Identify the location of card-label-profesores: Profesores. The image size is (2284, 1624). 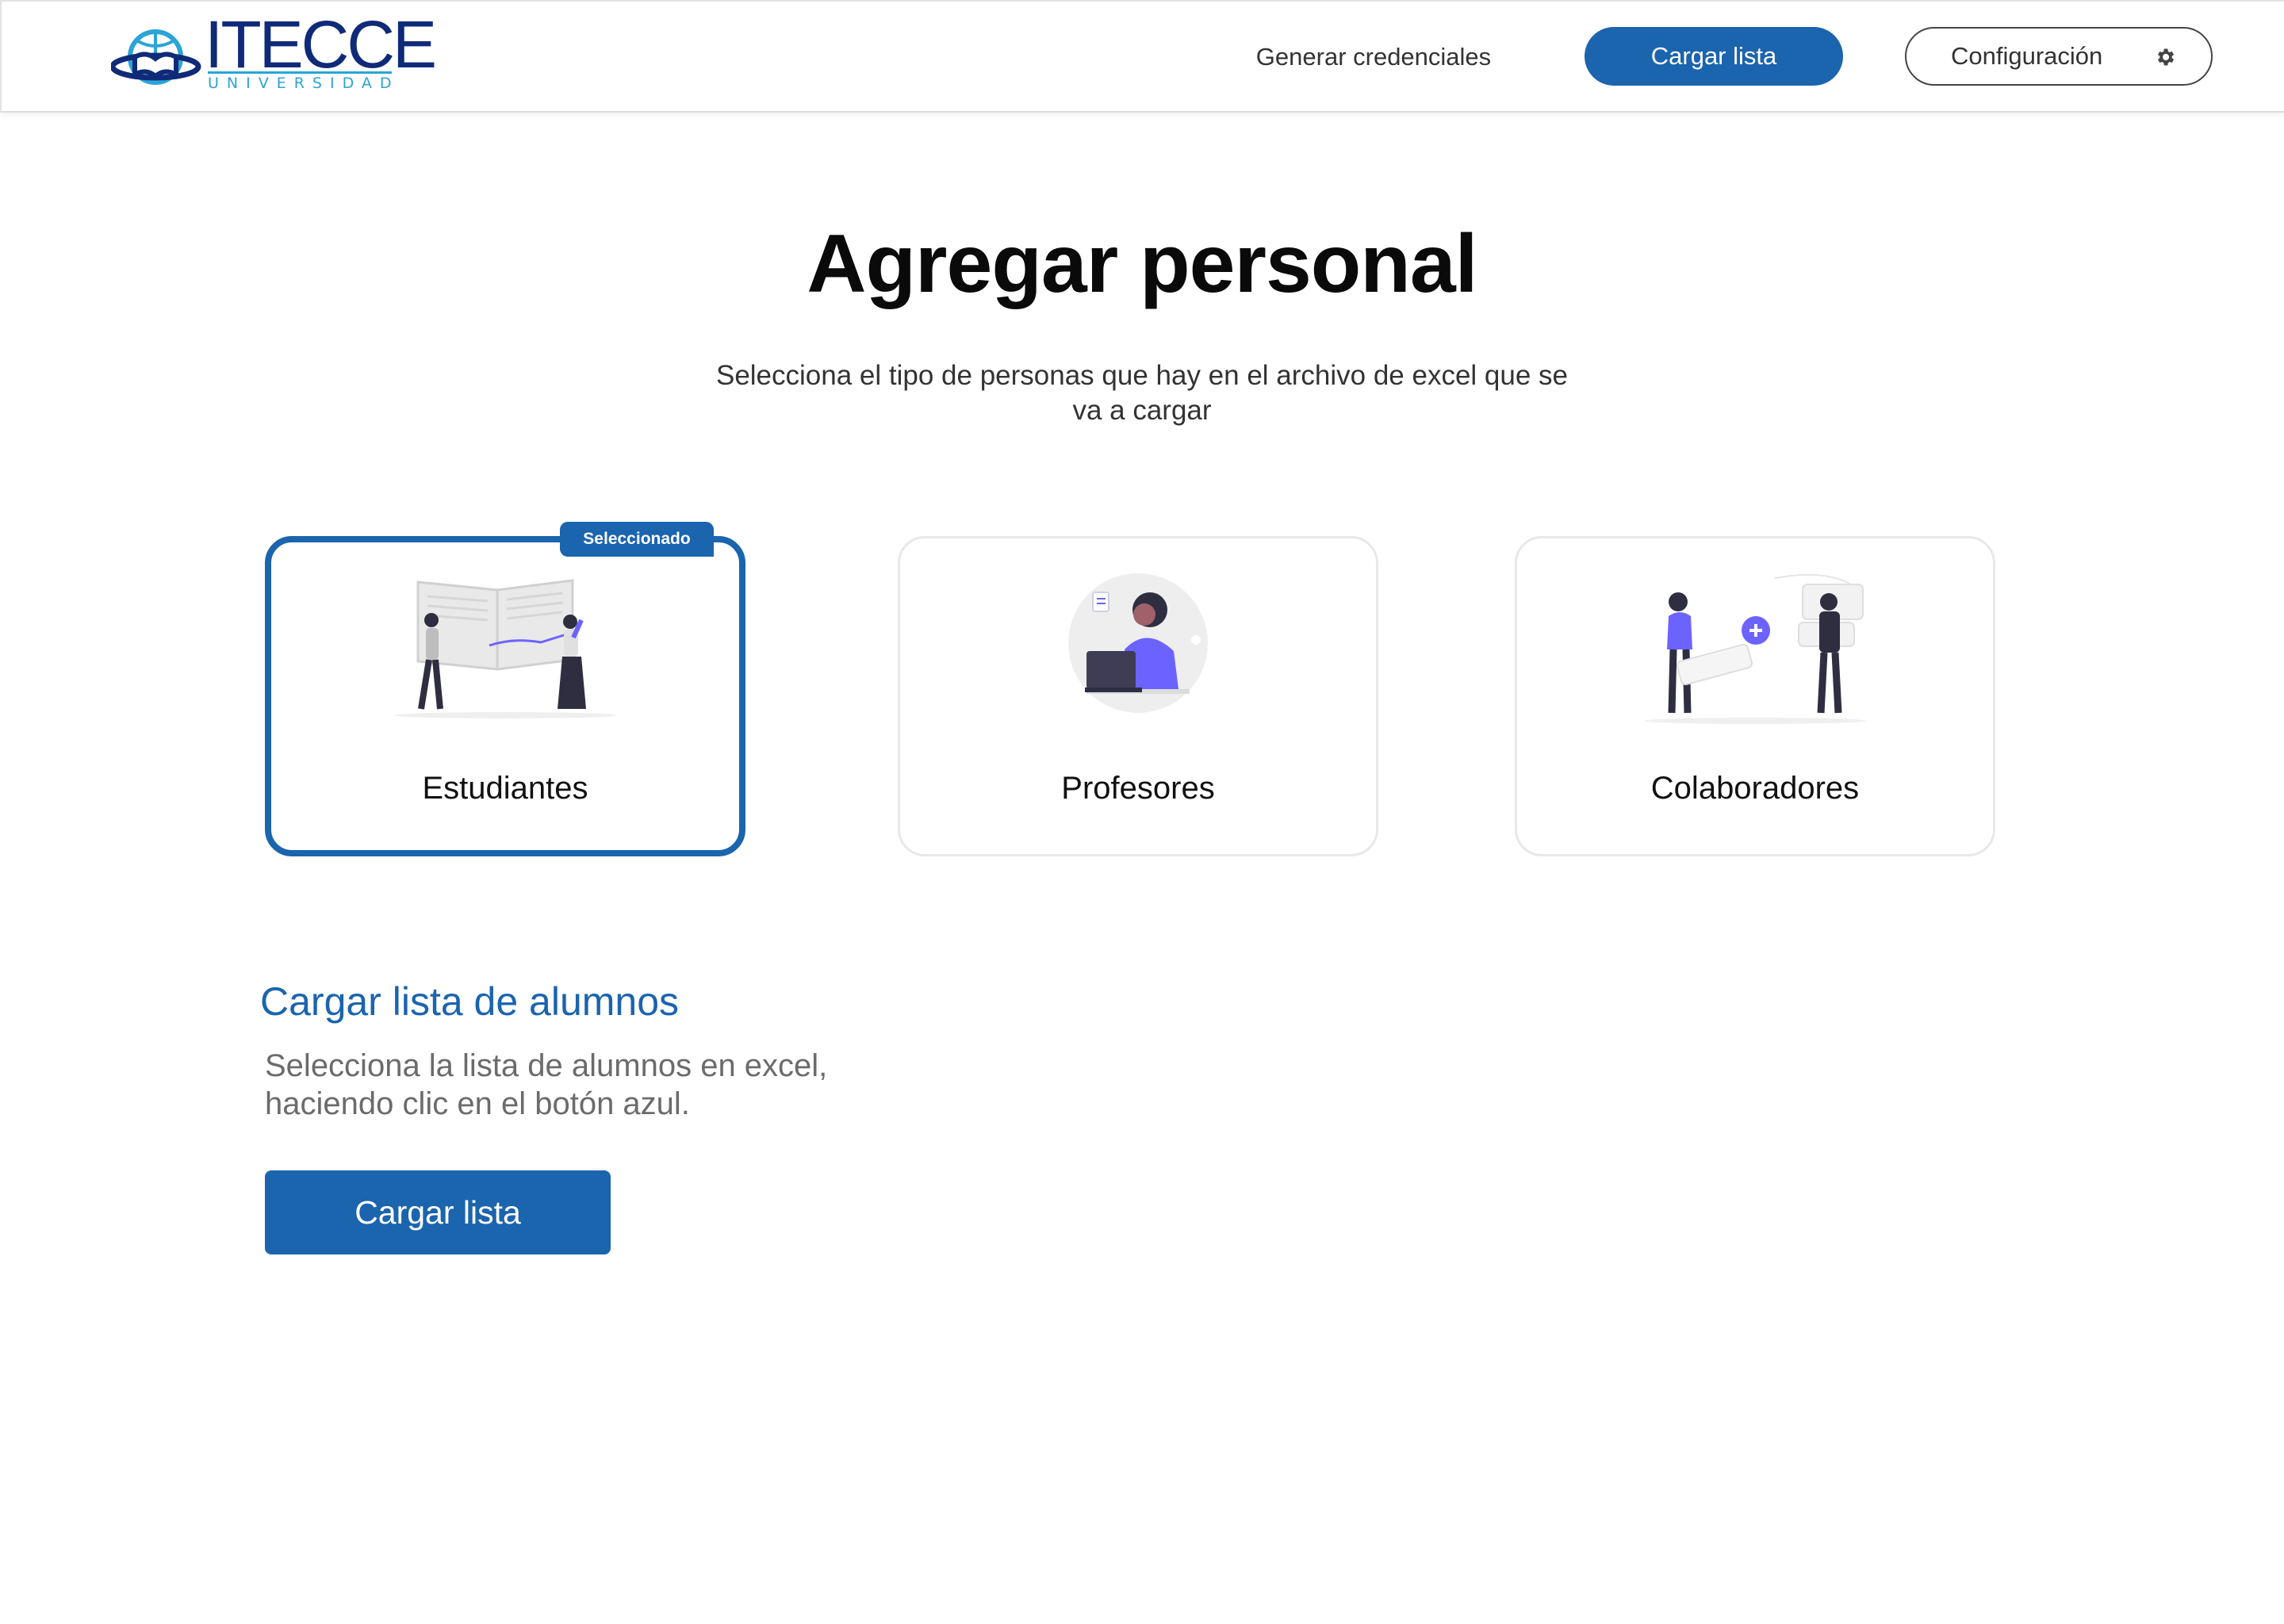
(1138, 788).